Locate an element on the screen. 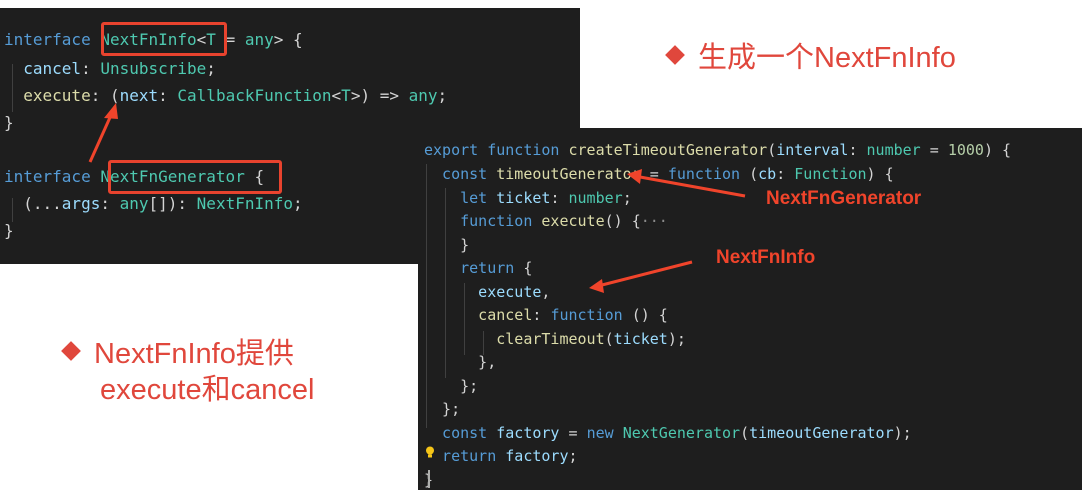 Image resolution: width=1082 pixels, height=492 pixels. code-line-10: }, is located at coordinates (460, 362).